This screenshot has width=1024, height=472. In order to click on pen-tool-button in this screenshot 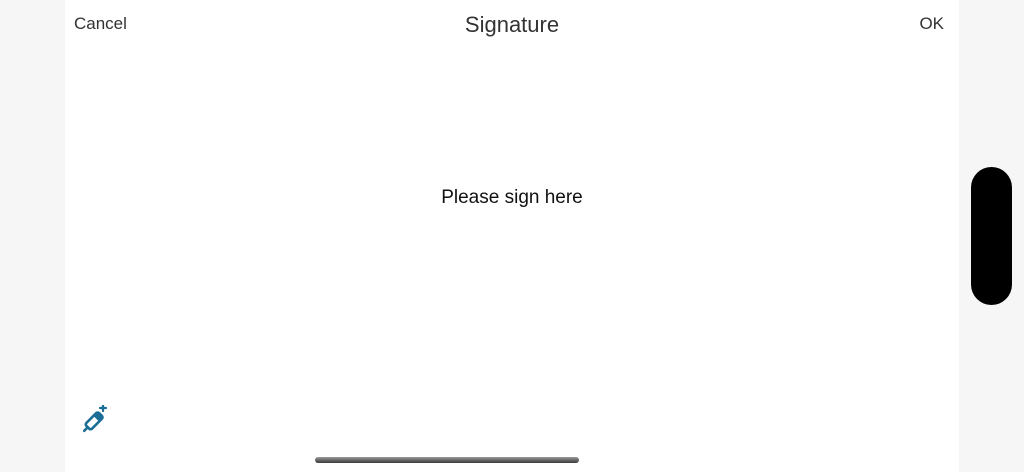, I will do `click(94, 420)`.